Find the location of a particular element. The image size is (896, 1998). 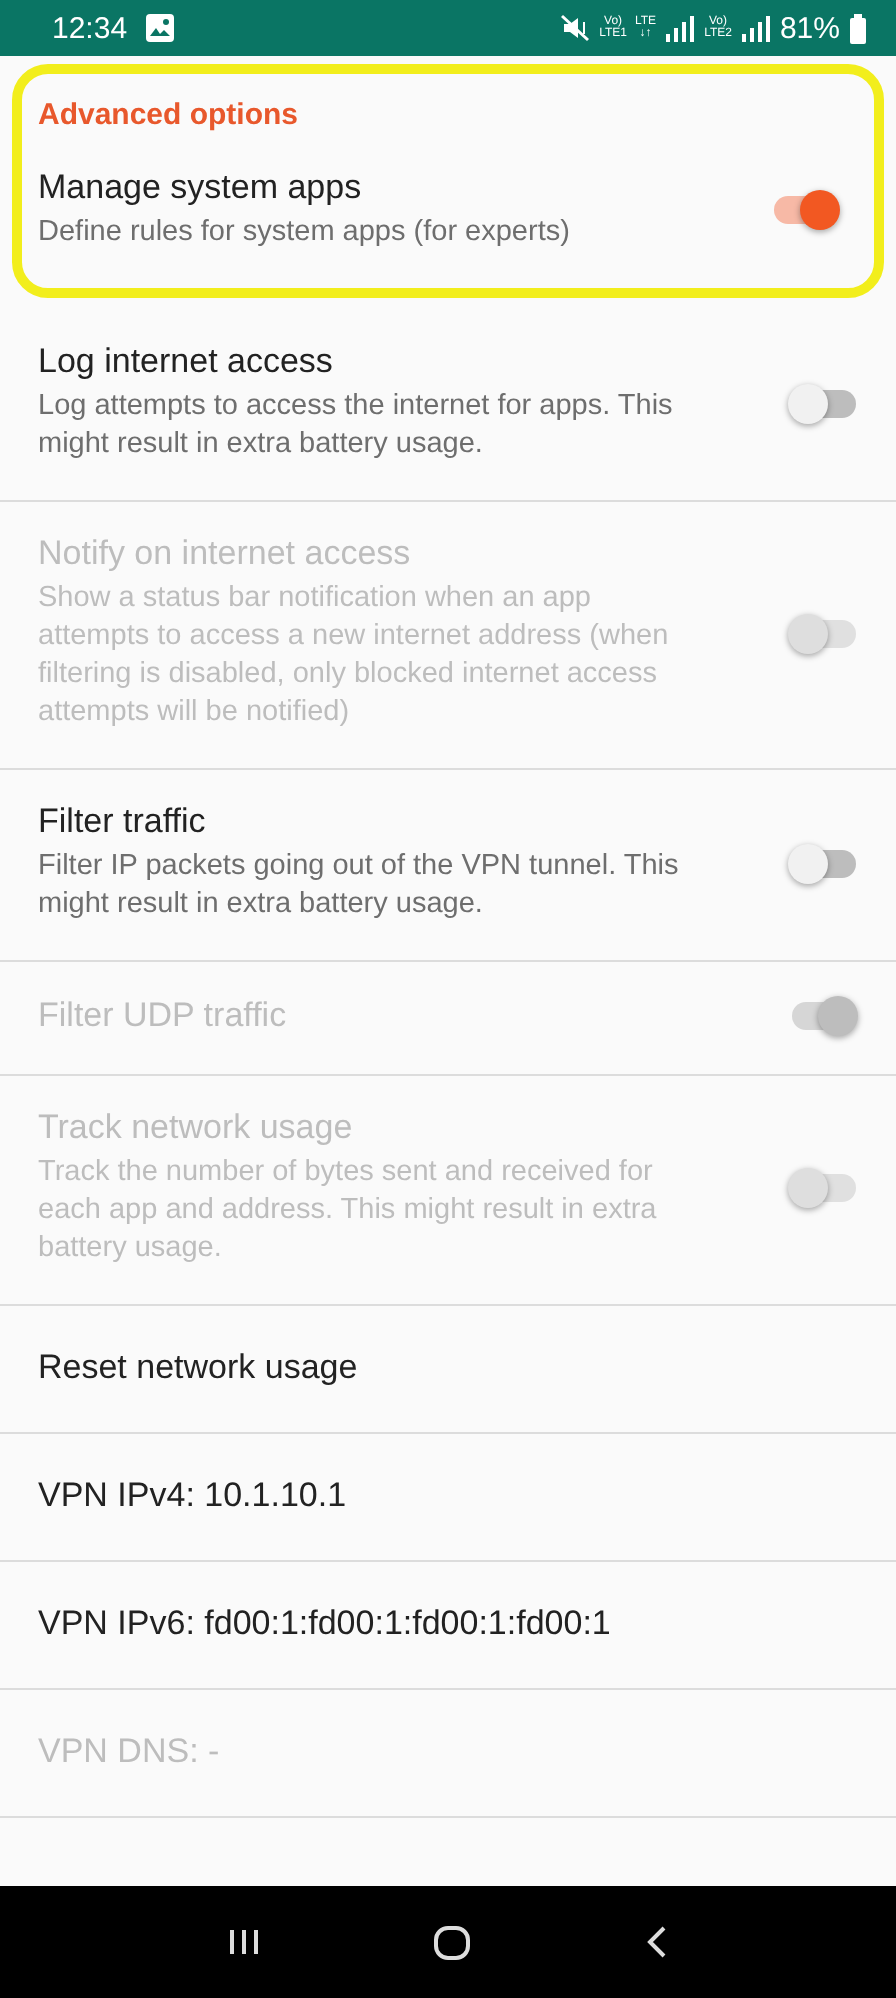

setting-row: Log internet access Log attempts to access the internet for apps. This might result in extra battery usage. is located at coordinates (448, 406).